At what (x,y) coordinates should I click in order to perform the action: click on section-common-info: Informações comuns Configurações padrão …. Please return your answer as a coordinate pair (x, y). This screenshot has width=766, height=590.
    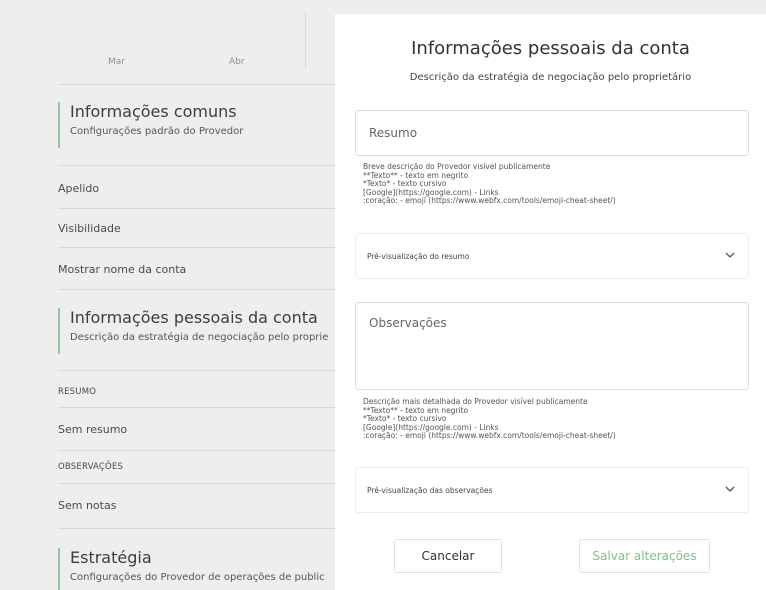
    Looking at the image, I should click on (150, 125).